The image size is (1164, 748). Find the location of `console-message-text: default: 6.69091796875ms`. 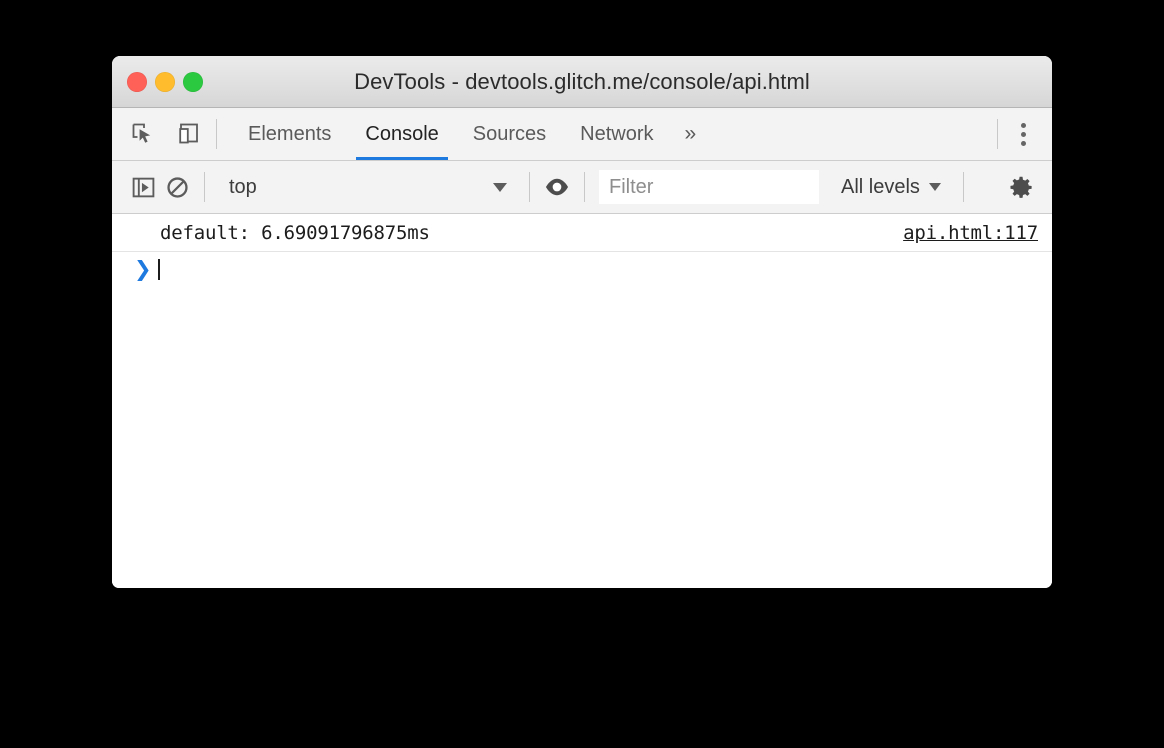

console-message-text: default: 6.69091796875ms is located at coordinates (295, 232).